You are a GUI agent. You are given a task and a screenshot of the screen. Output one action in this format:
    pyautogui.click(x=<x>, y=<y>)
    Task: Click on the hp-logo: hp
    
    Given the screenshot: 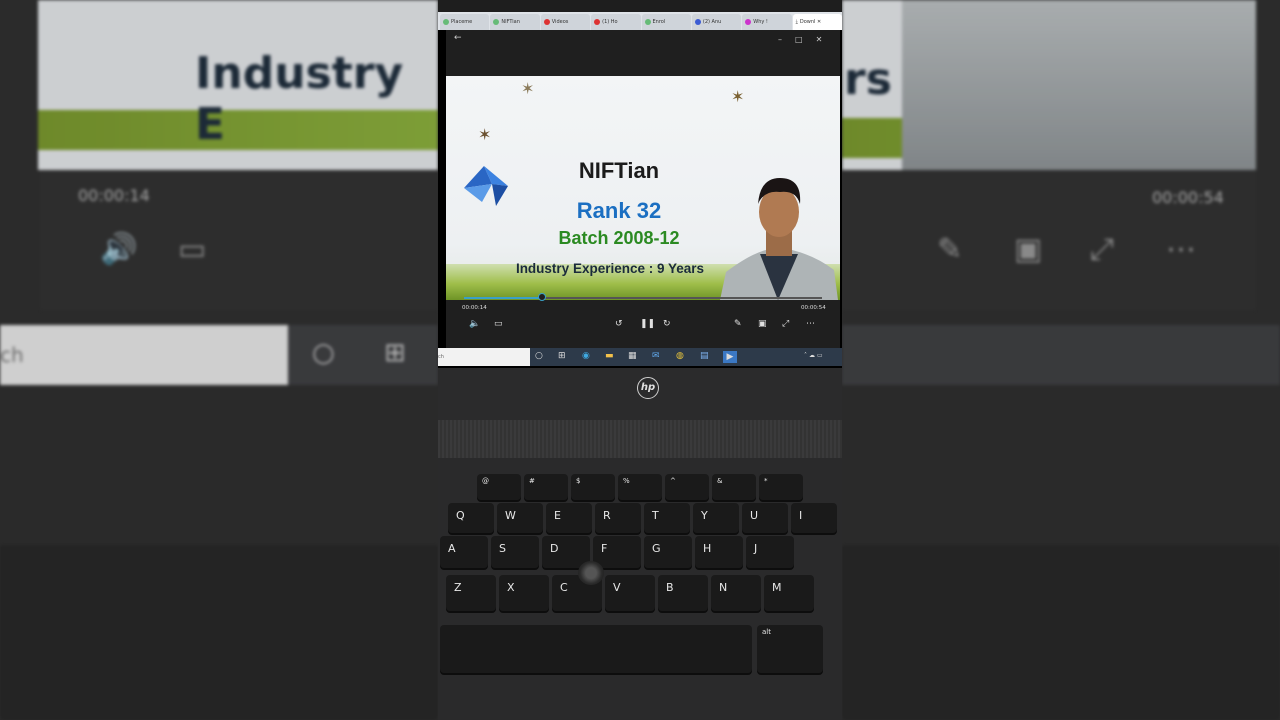 What is the action you would take?
    pyautogui.click(x=648, y=388)
    